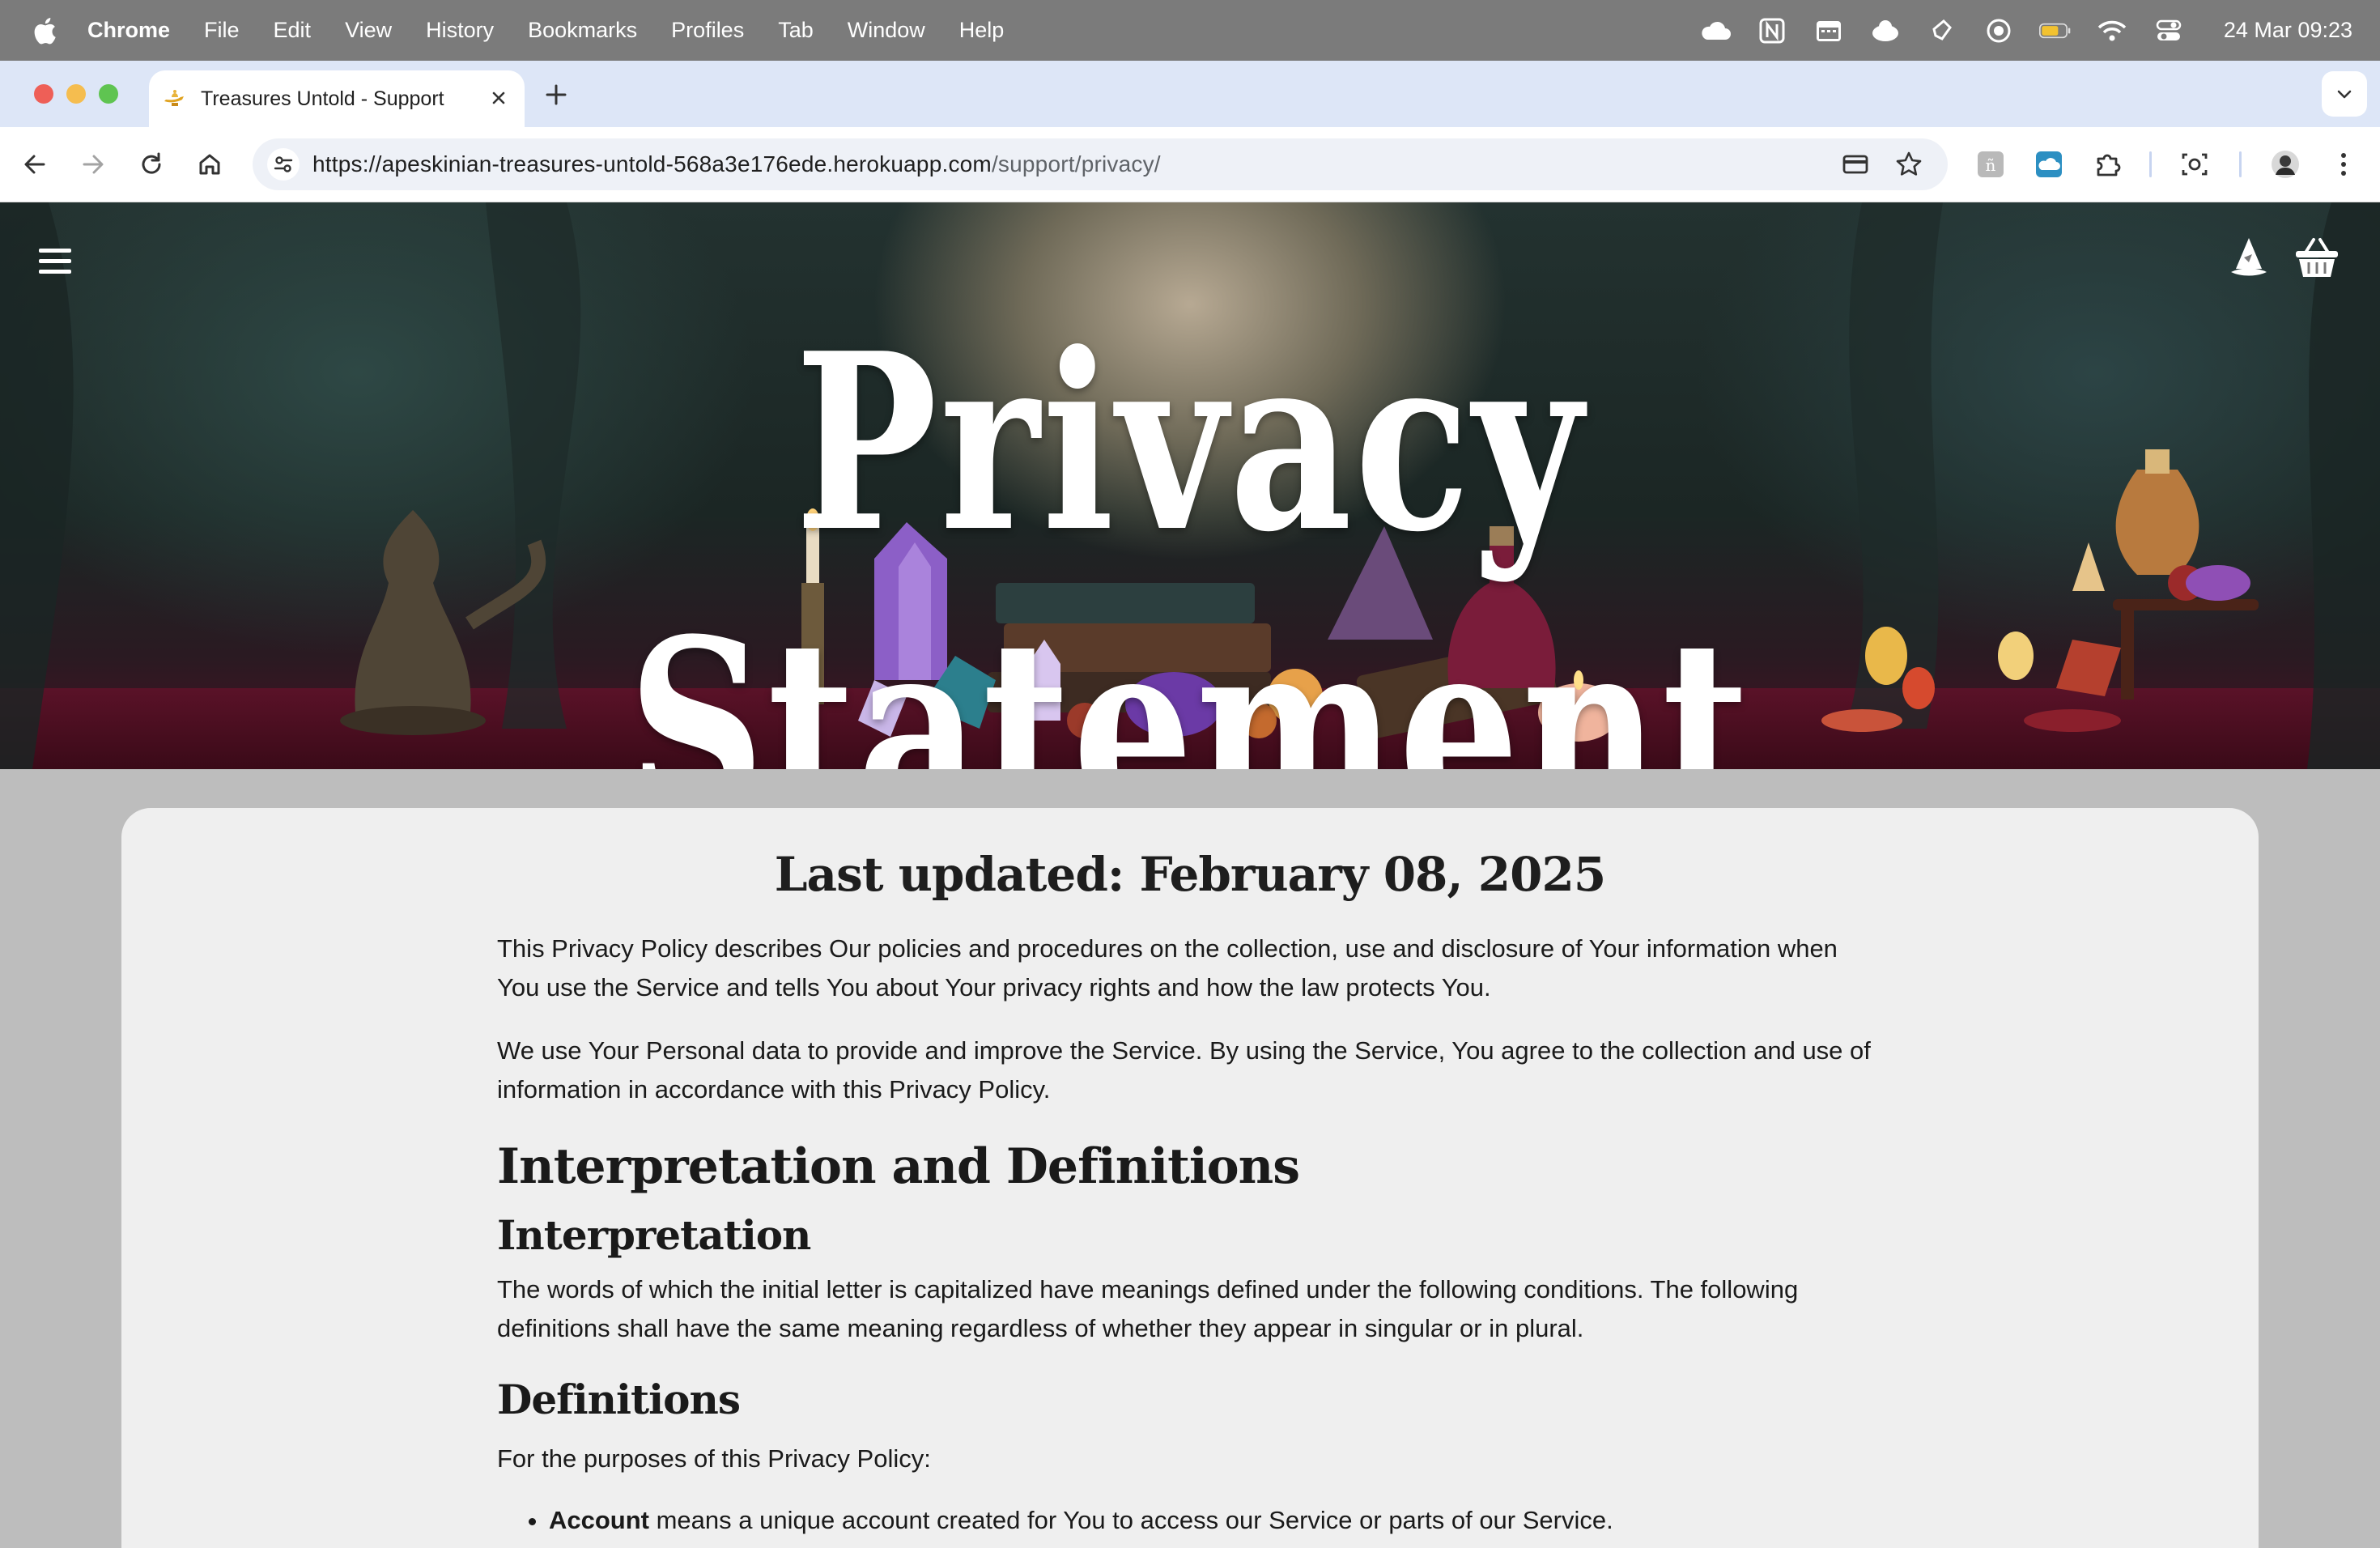 This screenshot has height=1548, width=2380. I want to click on browser-tab-strip: Treasures Untold - Support, so click(1190, 94).